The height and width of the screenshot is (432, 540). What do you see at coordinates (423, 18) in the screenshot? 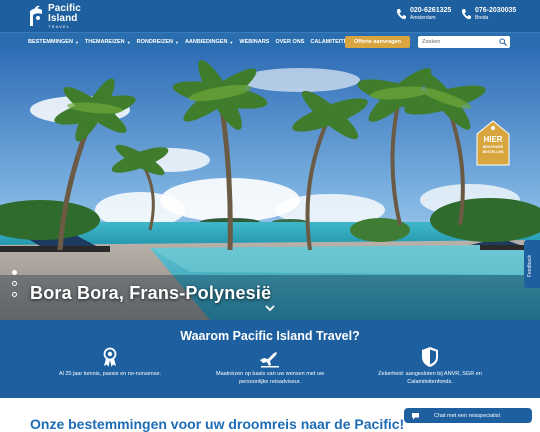
I see `phone-city: Amsterdam` at bounding box center [423, 18].